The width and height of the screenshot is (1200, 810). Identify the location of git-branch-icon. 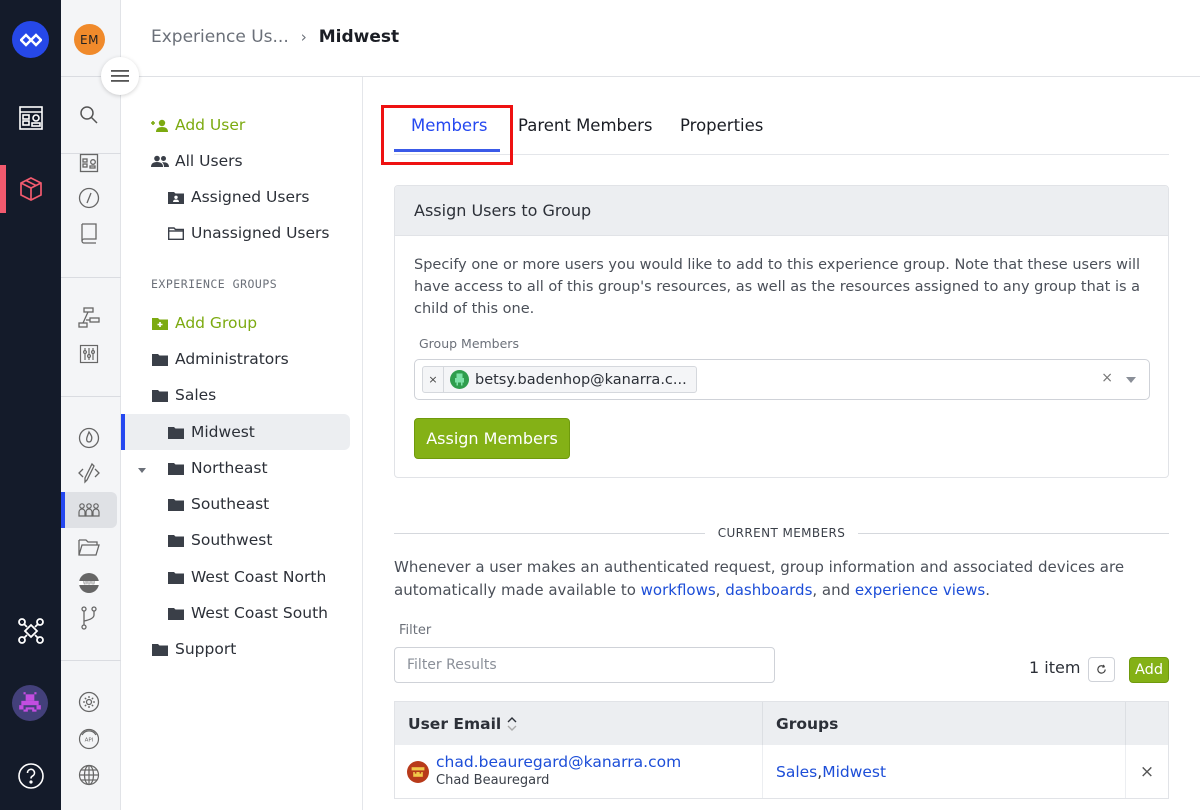
(89, 618).